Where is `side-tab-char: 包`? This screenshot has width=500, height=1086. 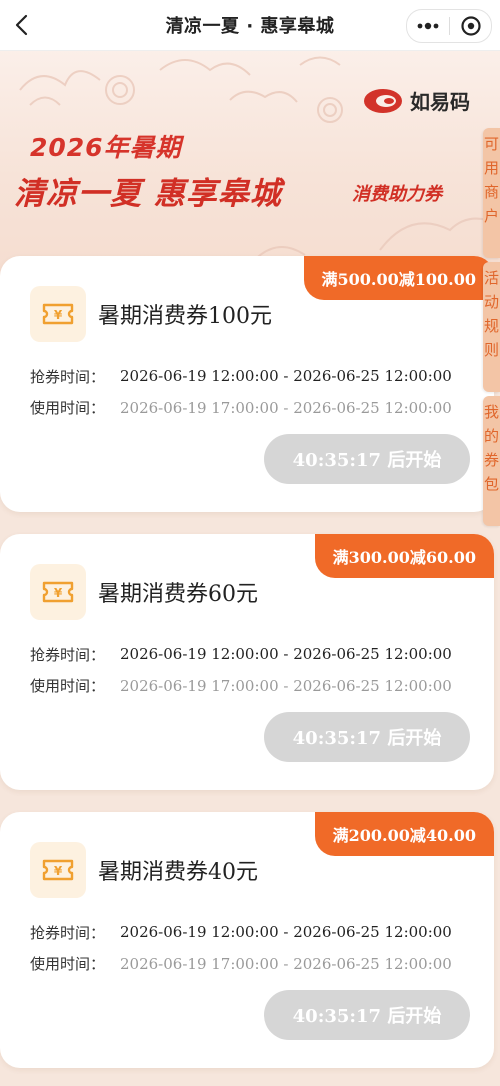 side-tab-char: 包 is located at coordinates (491, 484).